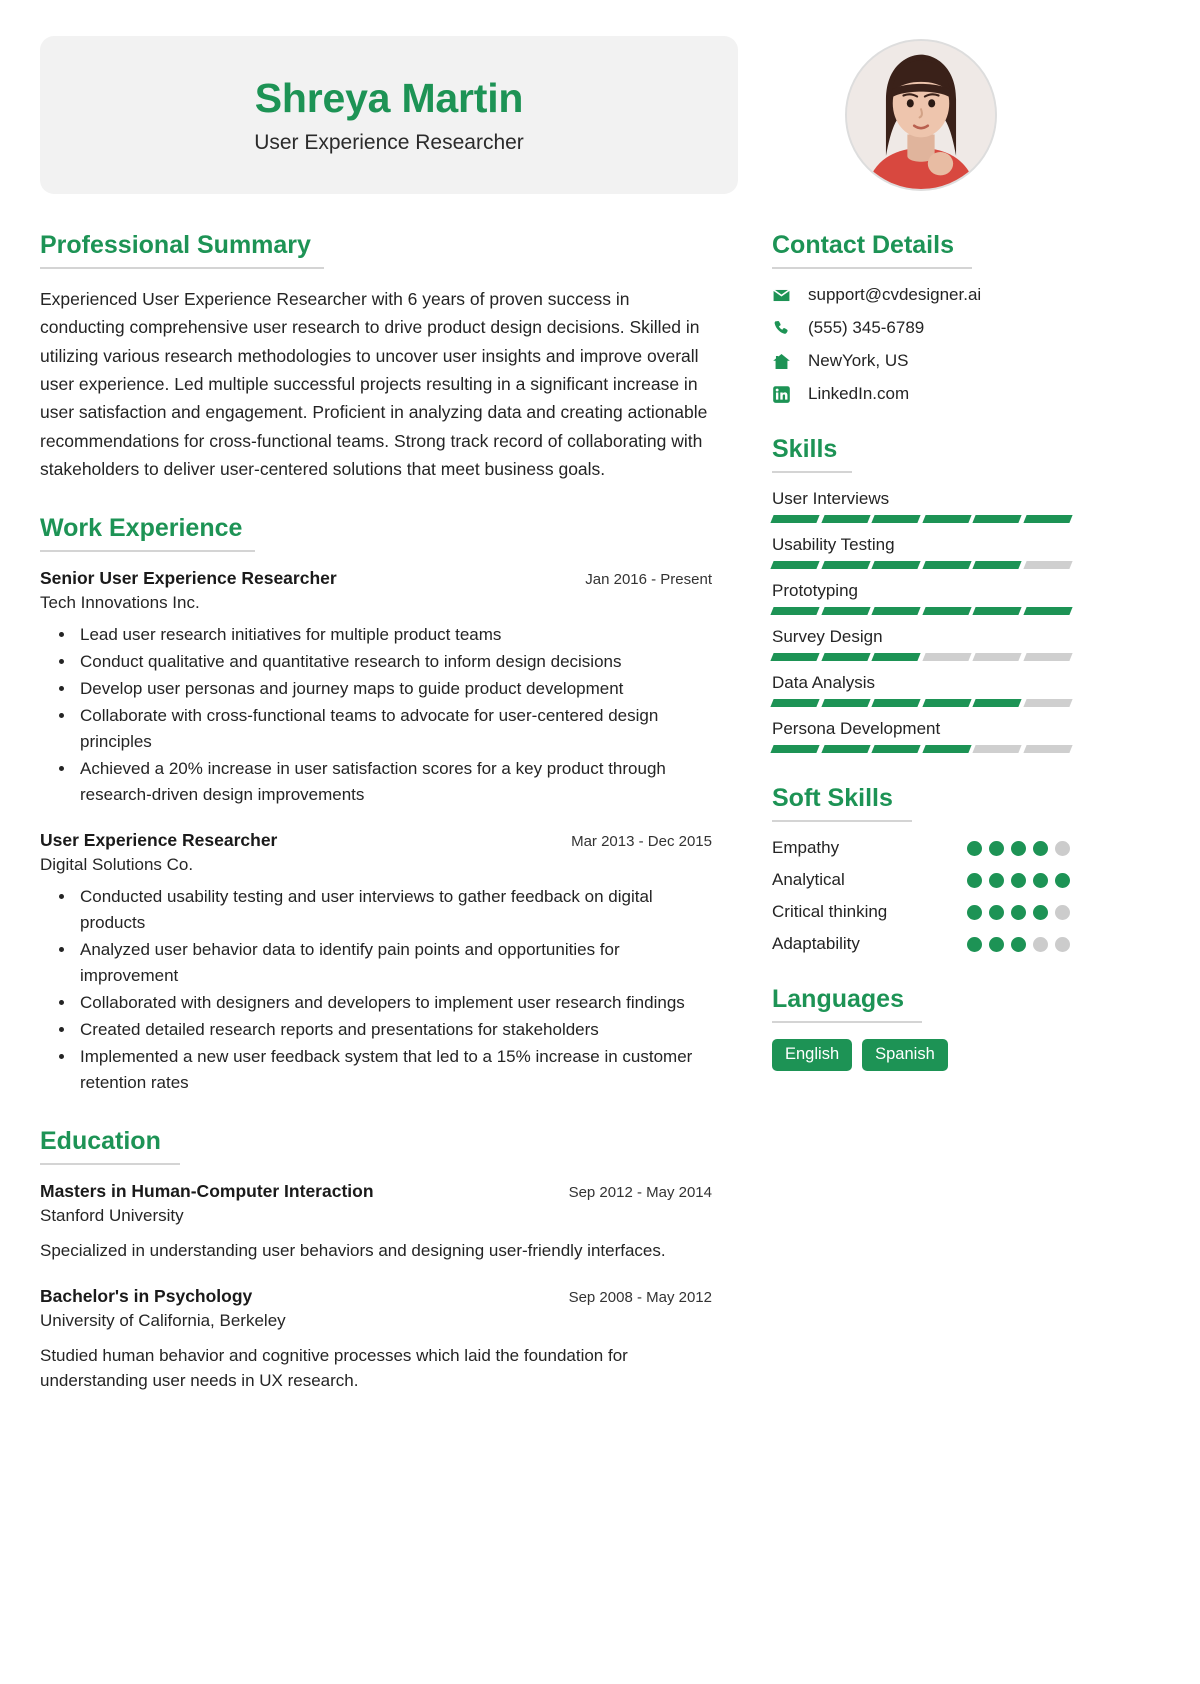 This screenshot has height=1684, width=1200. I want to click on education-date-range: Sep 2012 - May 2014, so click(640, 1193).